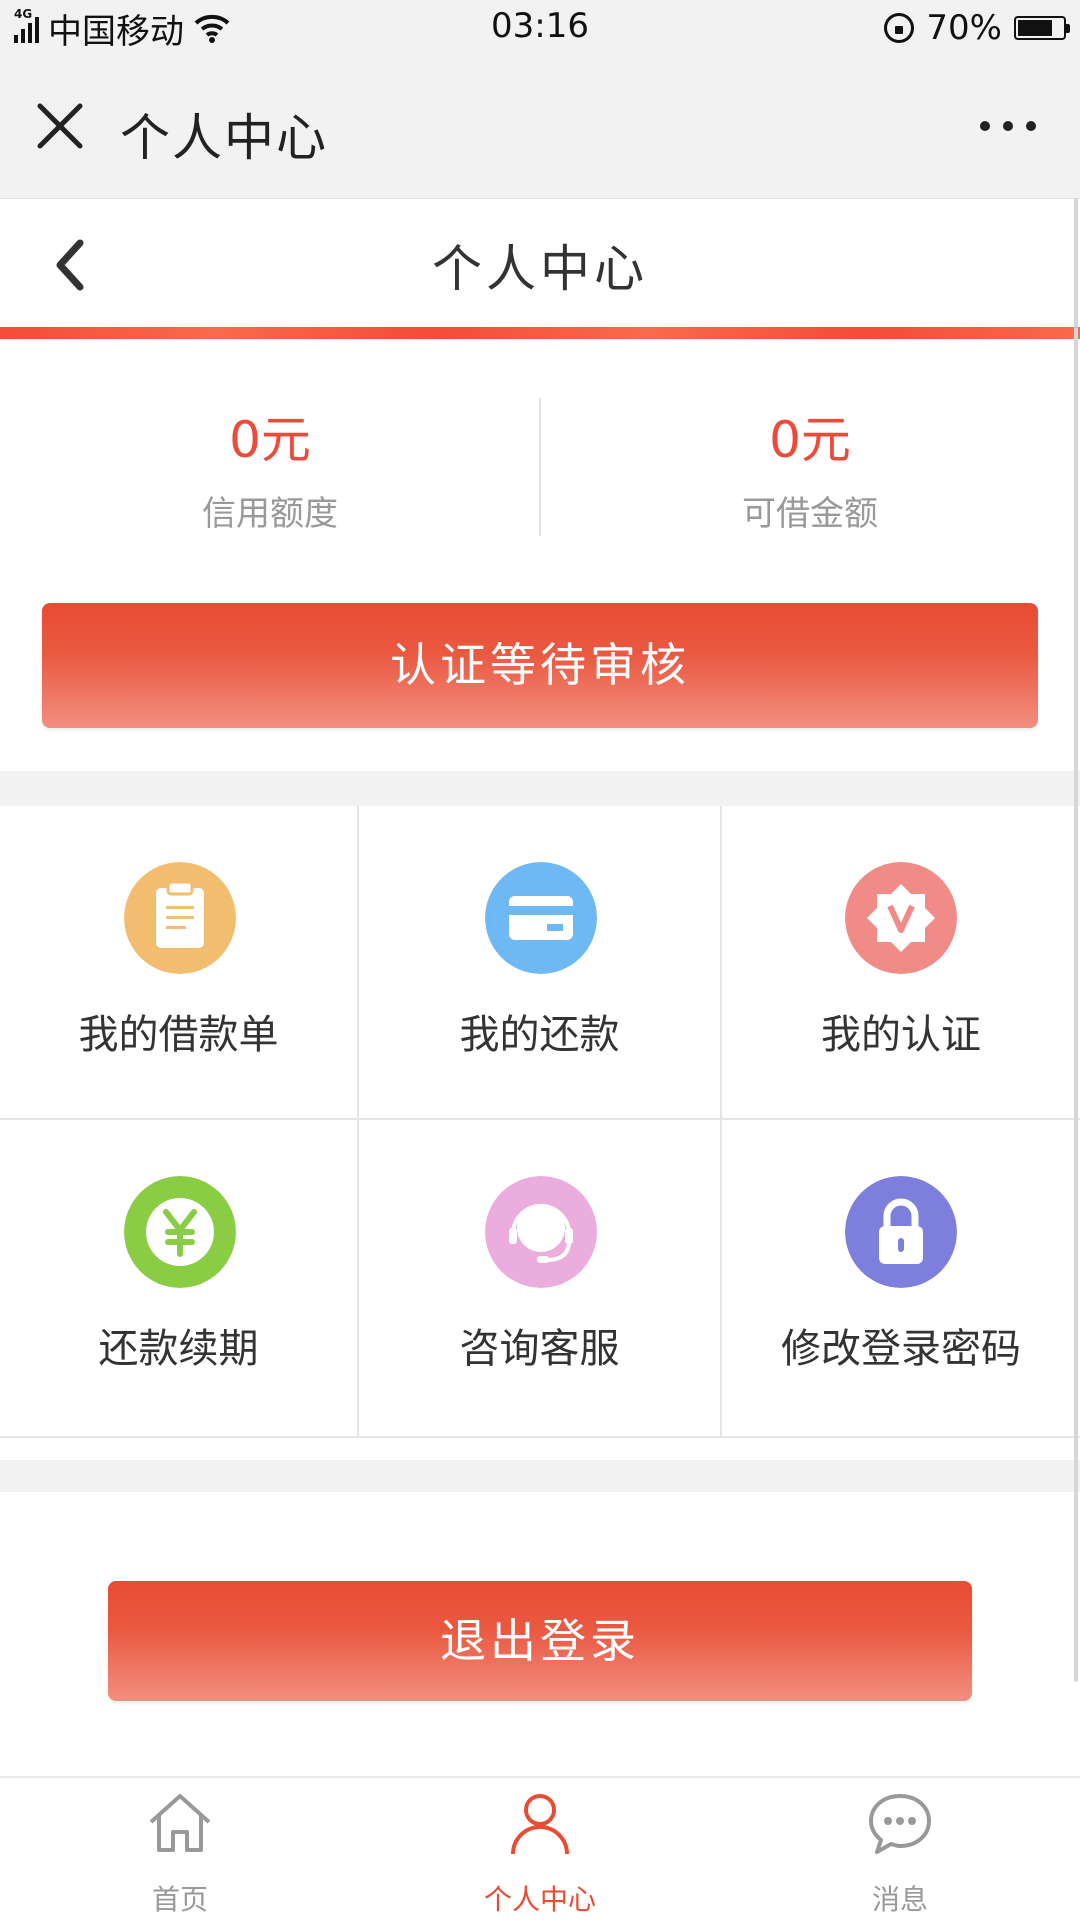 The width and height of the screenshot is (1080, 1922). Describe the element at coordinates (901, 1035) in the screenshot. I see `grid-item-label: 我的认证` at that location.